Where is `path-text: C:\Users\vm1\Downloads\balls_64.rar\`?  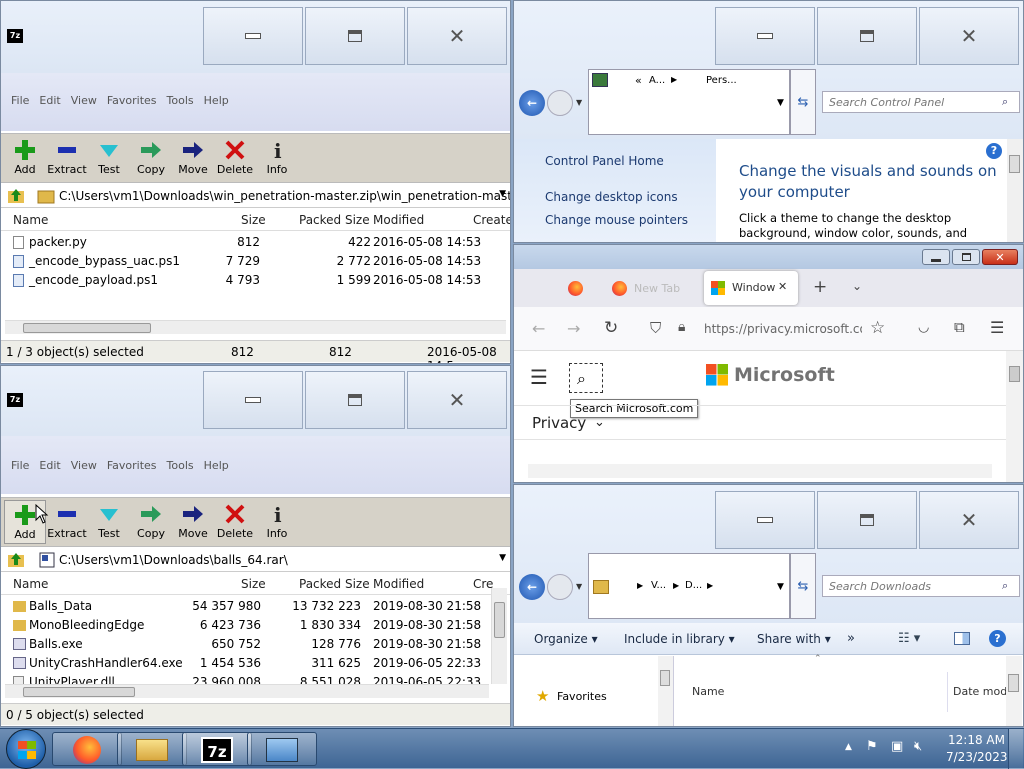
path-text: C:\Users\vm1\Downloads\balls_64.rar\ is located at coordinates (173, 560).